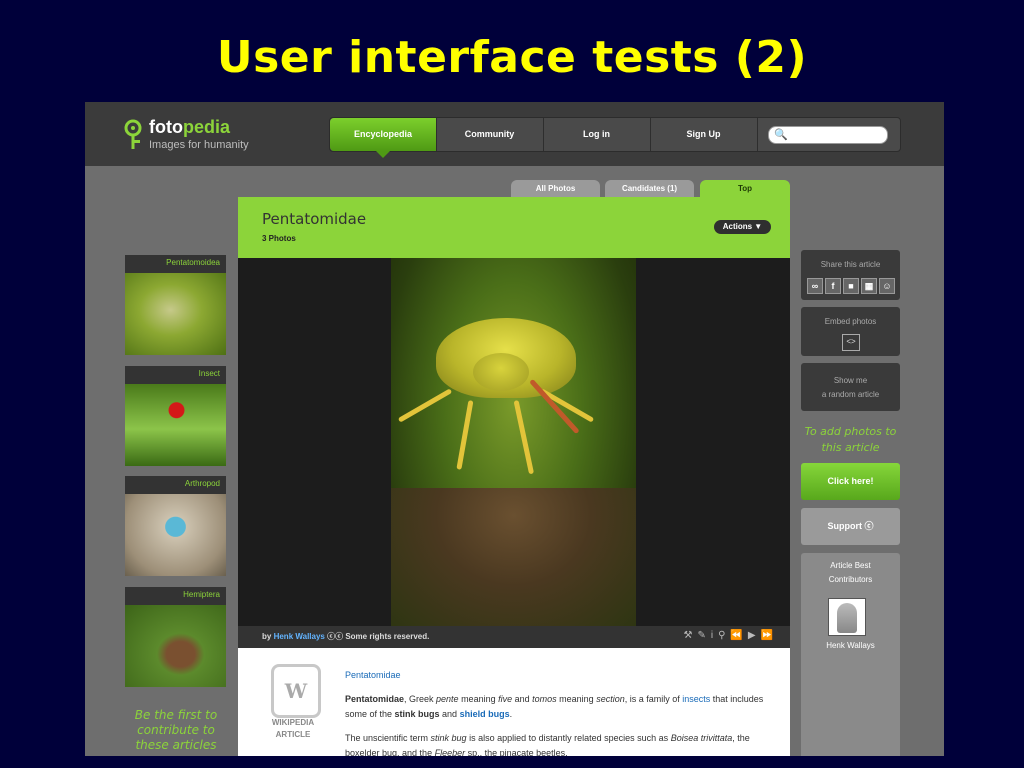 This screenshot has width=1024, height=768. What do you see at coordinates (512, 57) in the screenshot?
I see `slide-title: User interface tests (2)` at bounding box center [512, 57].